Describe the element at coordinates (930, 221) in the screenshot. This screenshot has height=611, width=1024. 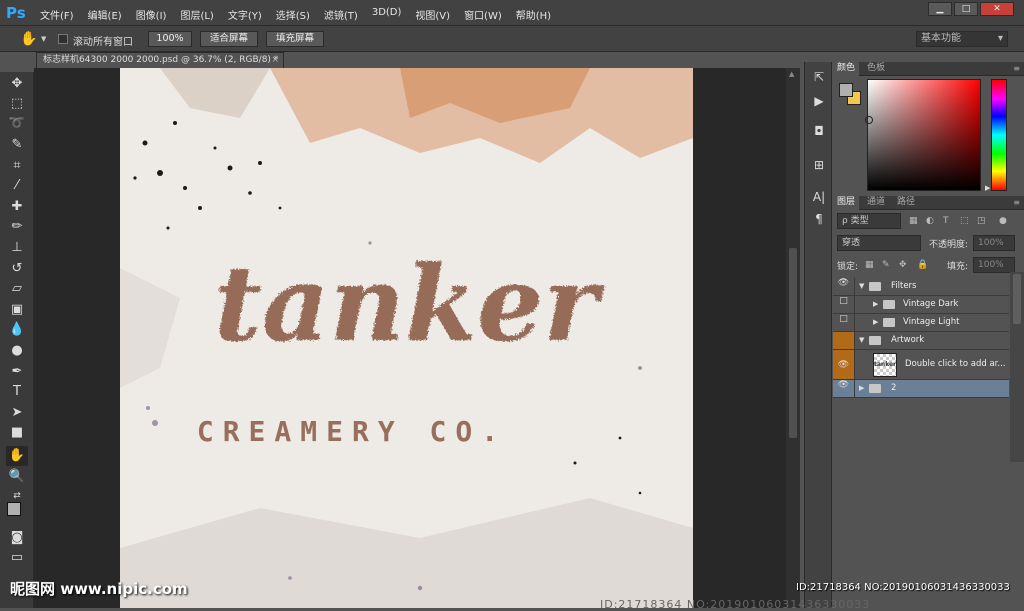
I see `filter-adjustment-icon: ◐` at that location.